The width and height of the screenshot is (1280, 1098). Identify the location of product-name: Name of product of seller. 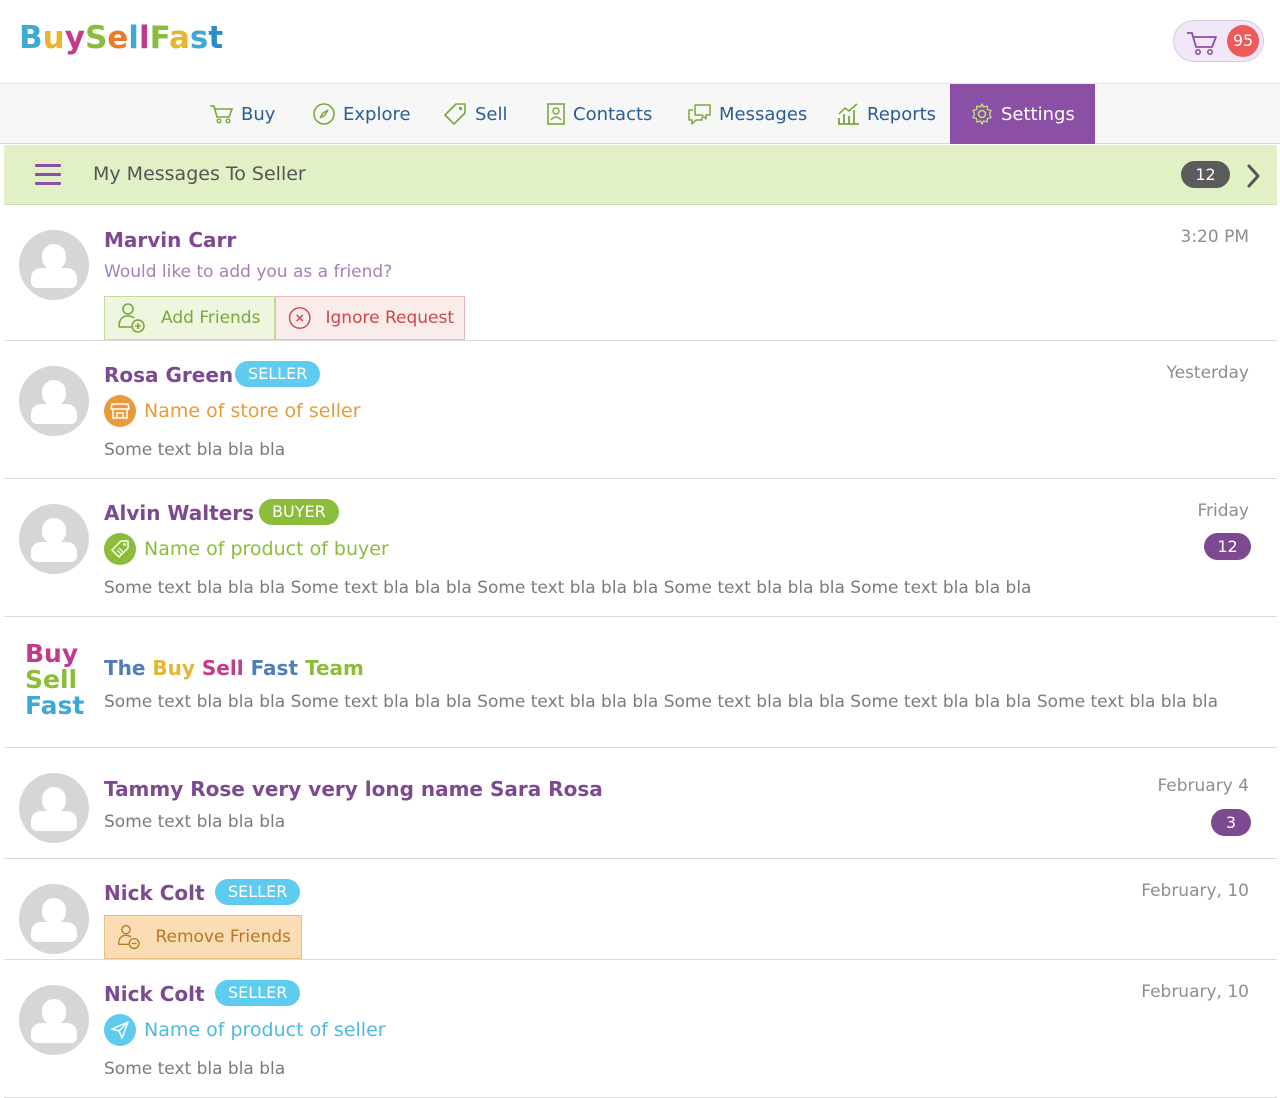
(265, 1030).